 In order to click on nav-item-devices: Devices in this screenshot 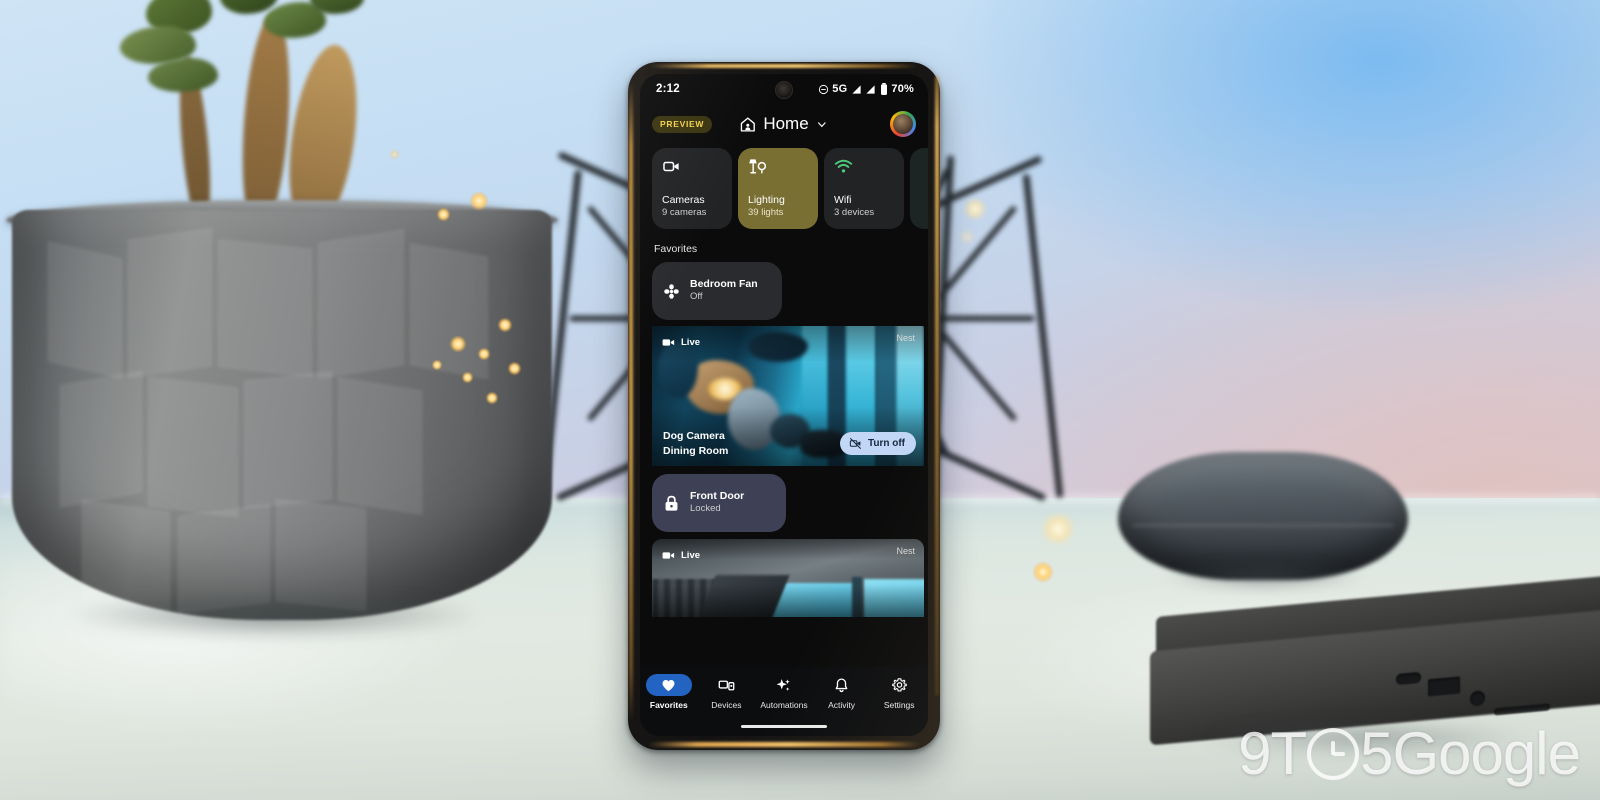, I will do `click(727, 692)`.